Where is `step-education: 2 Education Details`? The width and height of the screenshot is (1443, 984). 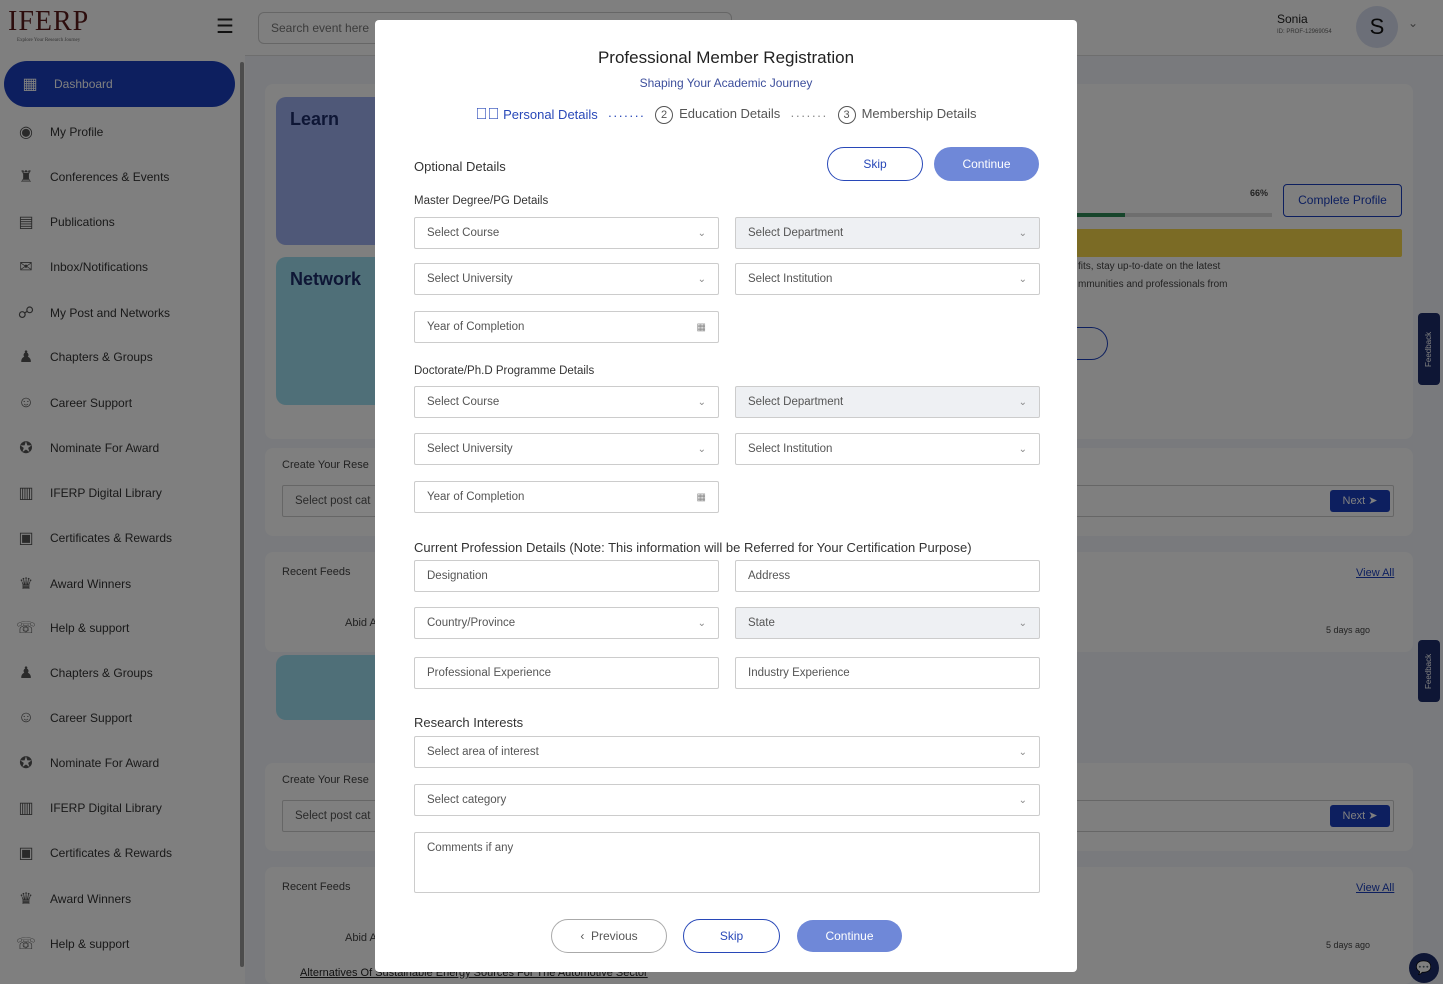 step-education: 2 Education Details is located at coordinates (717, 115).